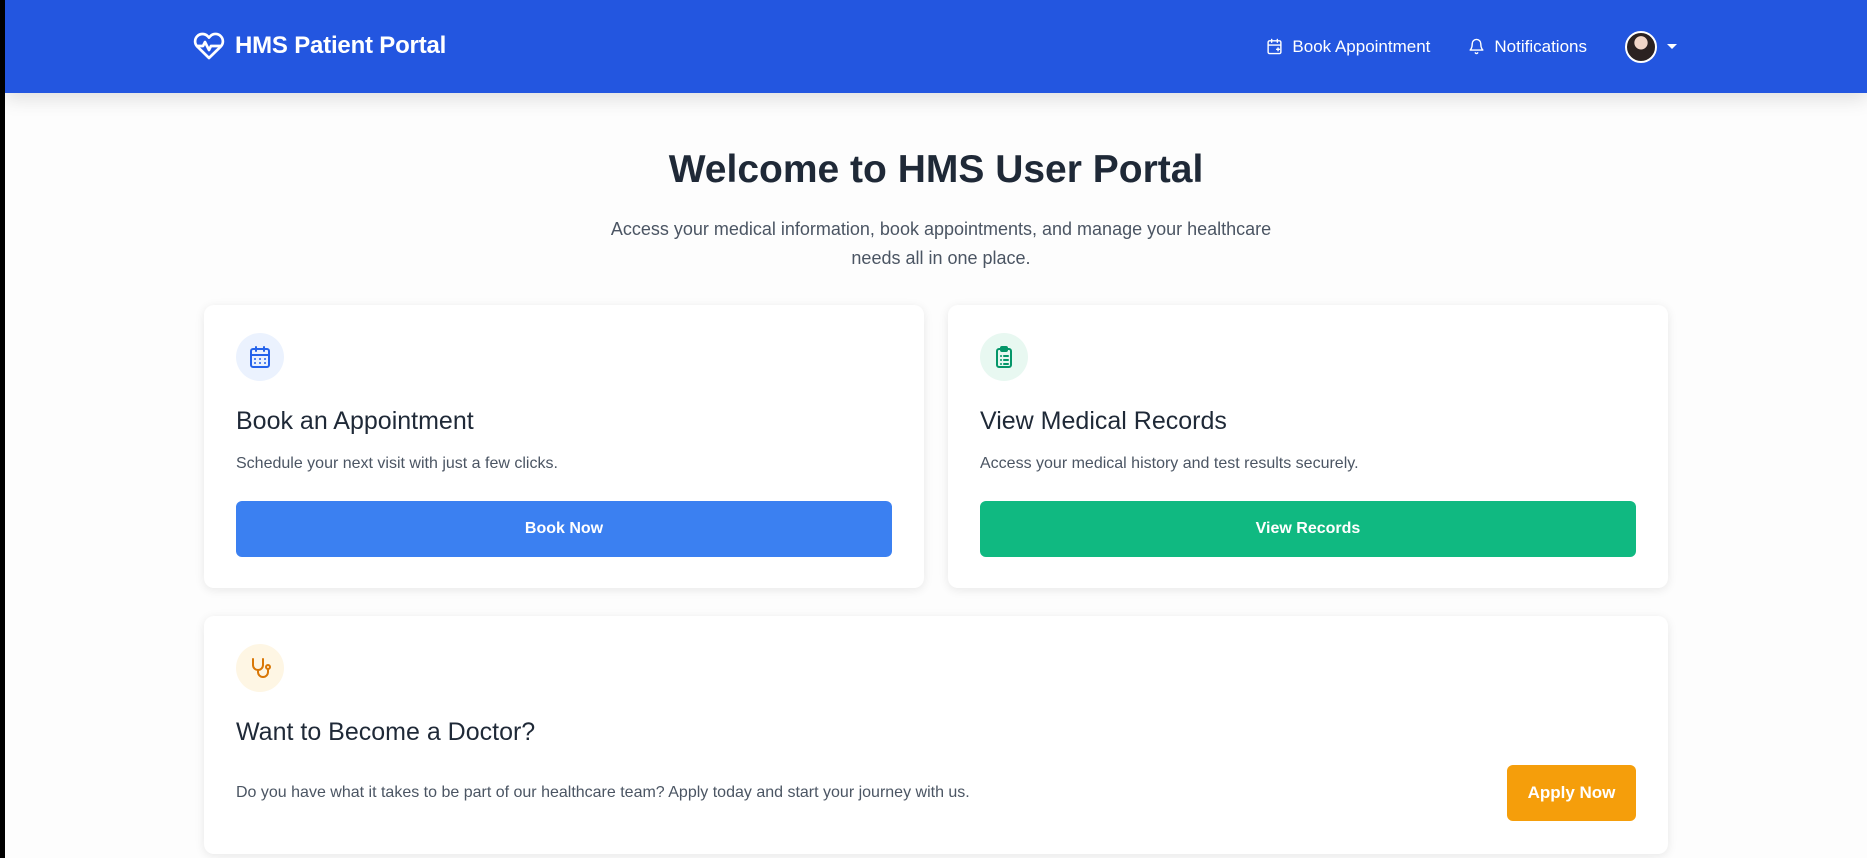 This screenshot has width=1867, height=858. I want to click on chevron-down-icon, so click(1672, 46).